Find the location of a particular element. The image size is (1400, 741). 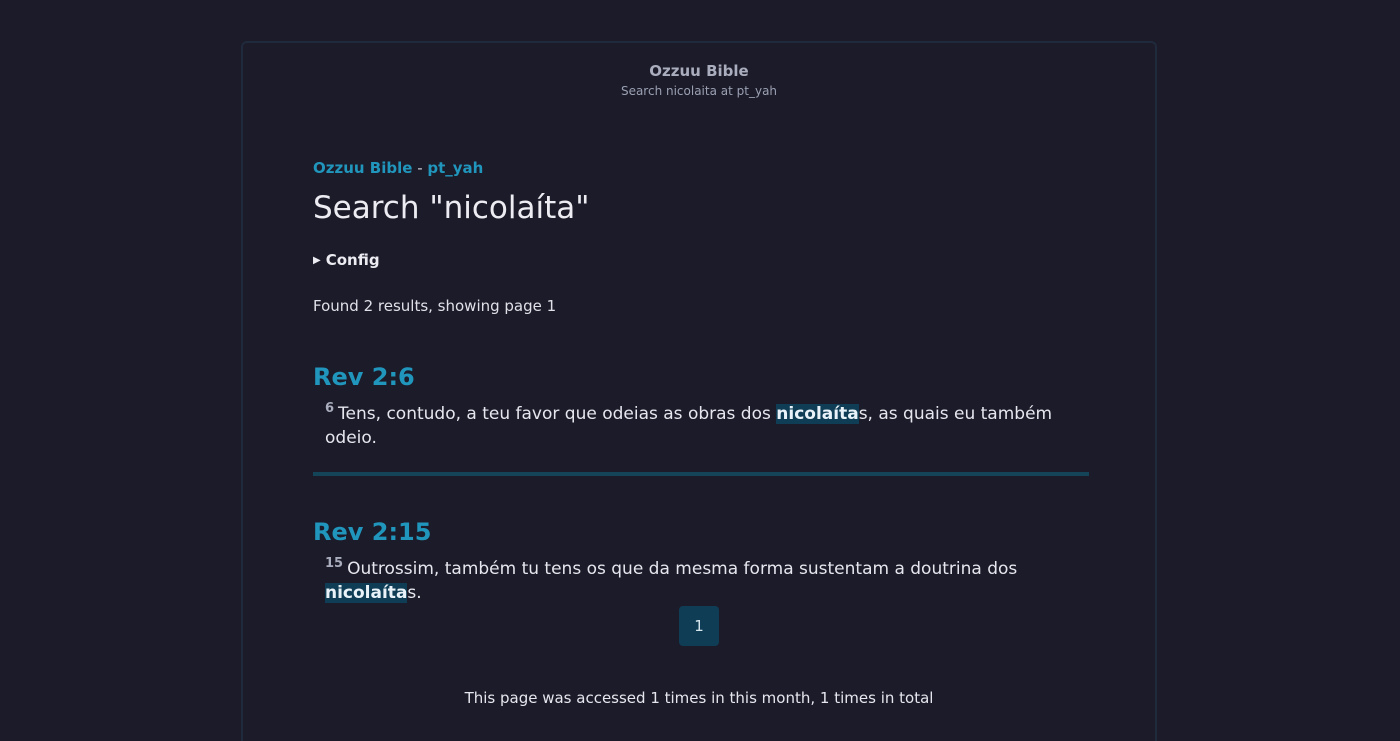

results-summary: Found 2 results, showing page 1 is located at coordinates (435, 306).